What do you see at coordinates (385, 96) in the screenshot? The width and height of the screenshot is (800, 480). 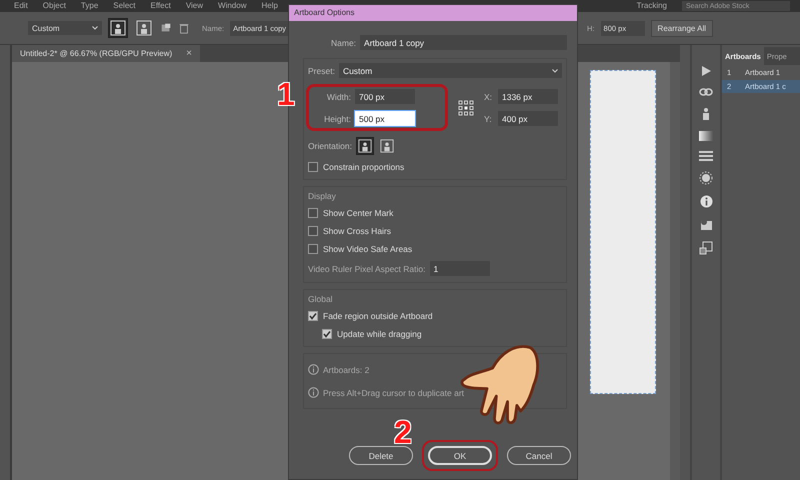 I see `size-field: 700 px` at bounding box center [385, 96].